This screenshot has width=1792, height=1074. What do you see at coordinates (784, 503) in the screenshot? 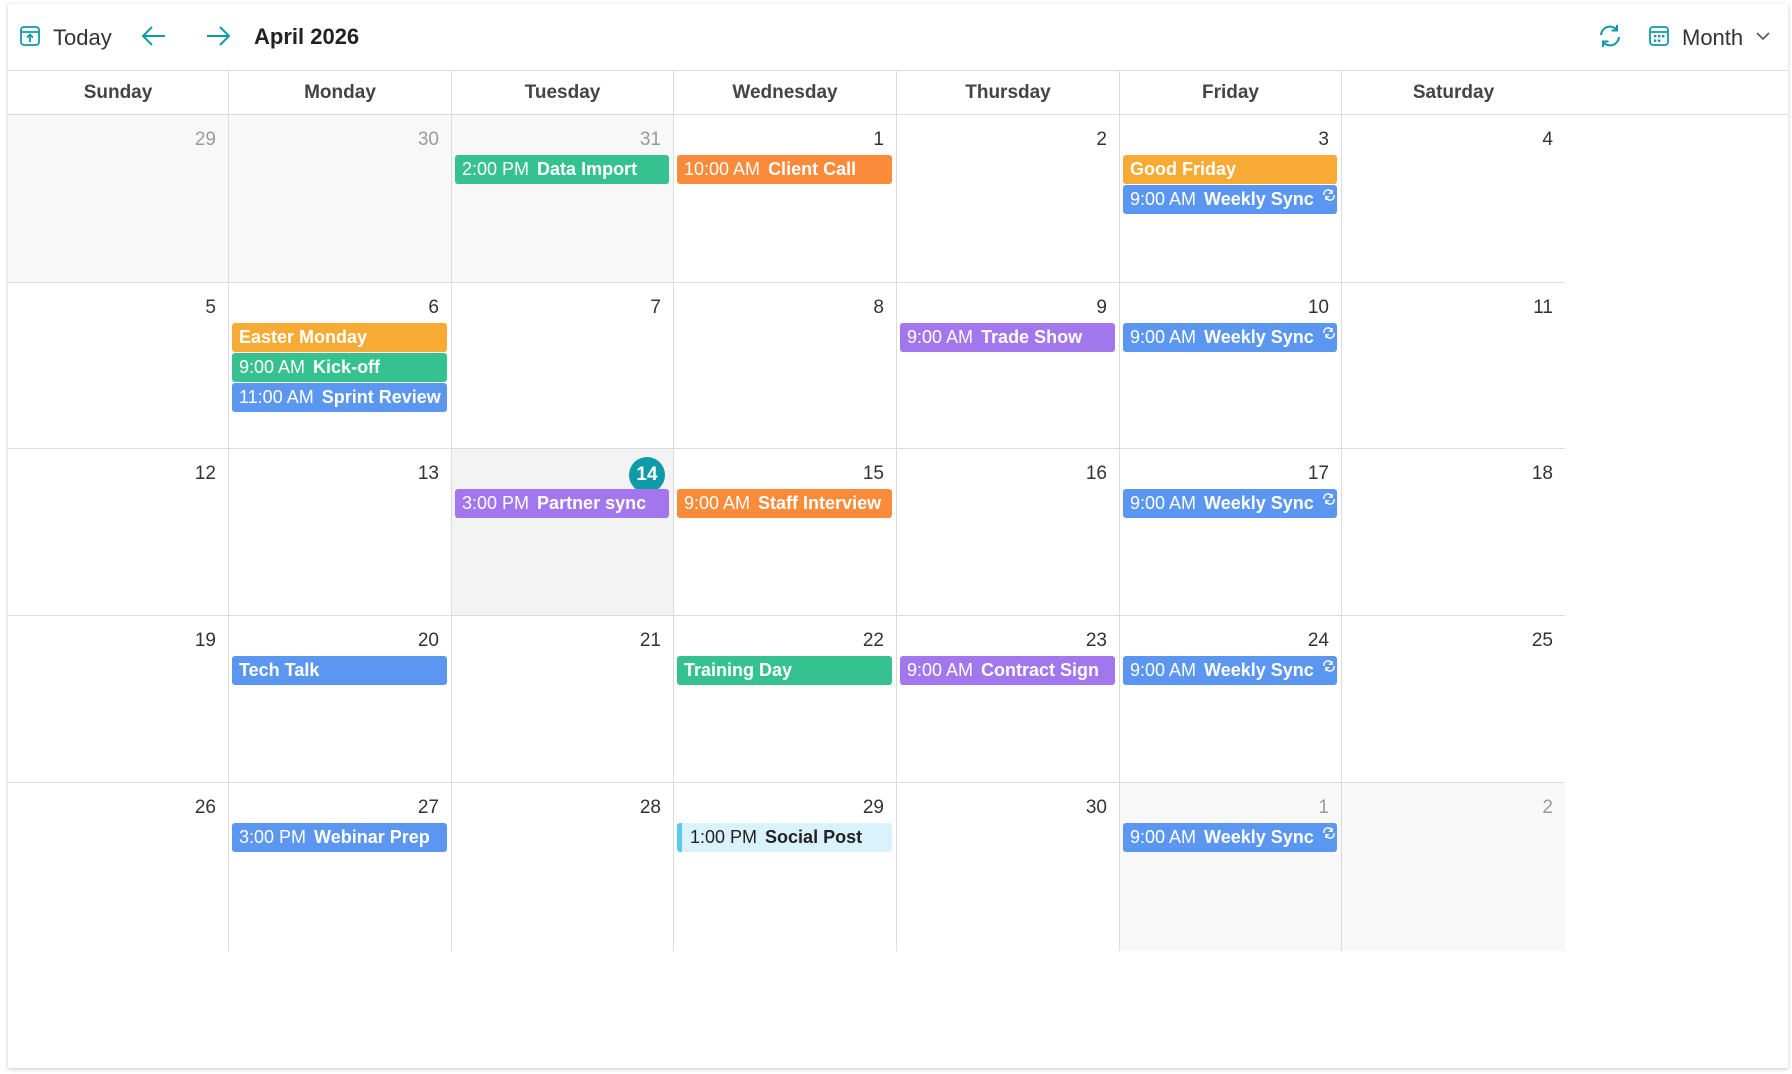
I see `event-chip: 9:00 AM Staff Interview` at bounding box center [784, 503].